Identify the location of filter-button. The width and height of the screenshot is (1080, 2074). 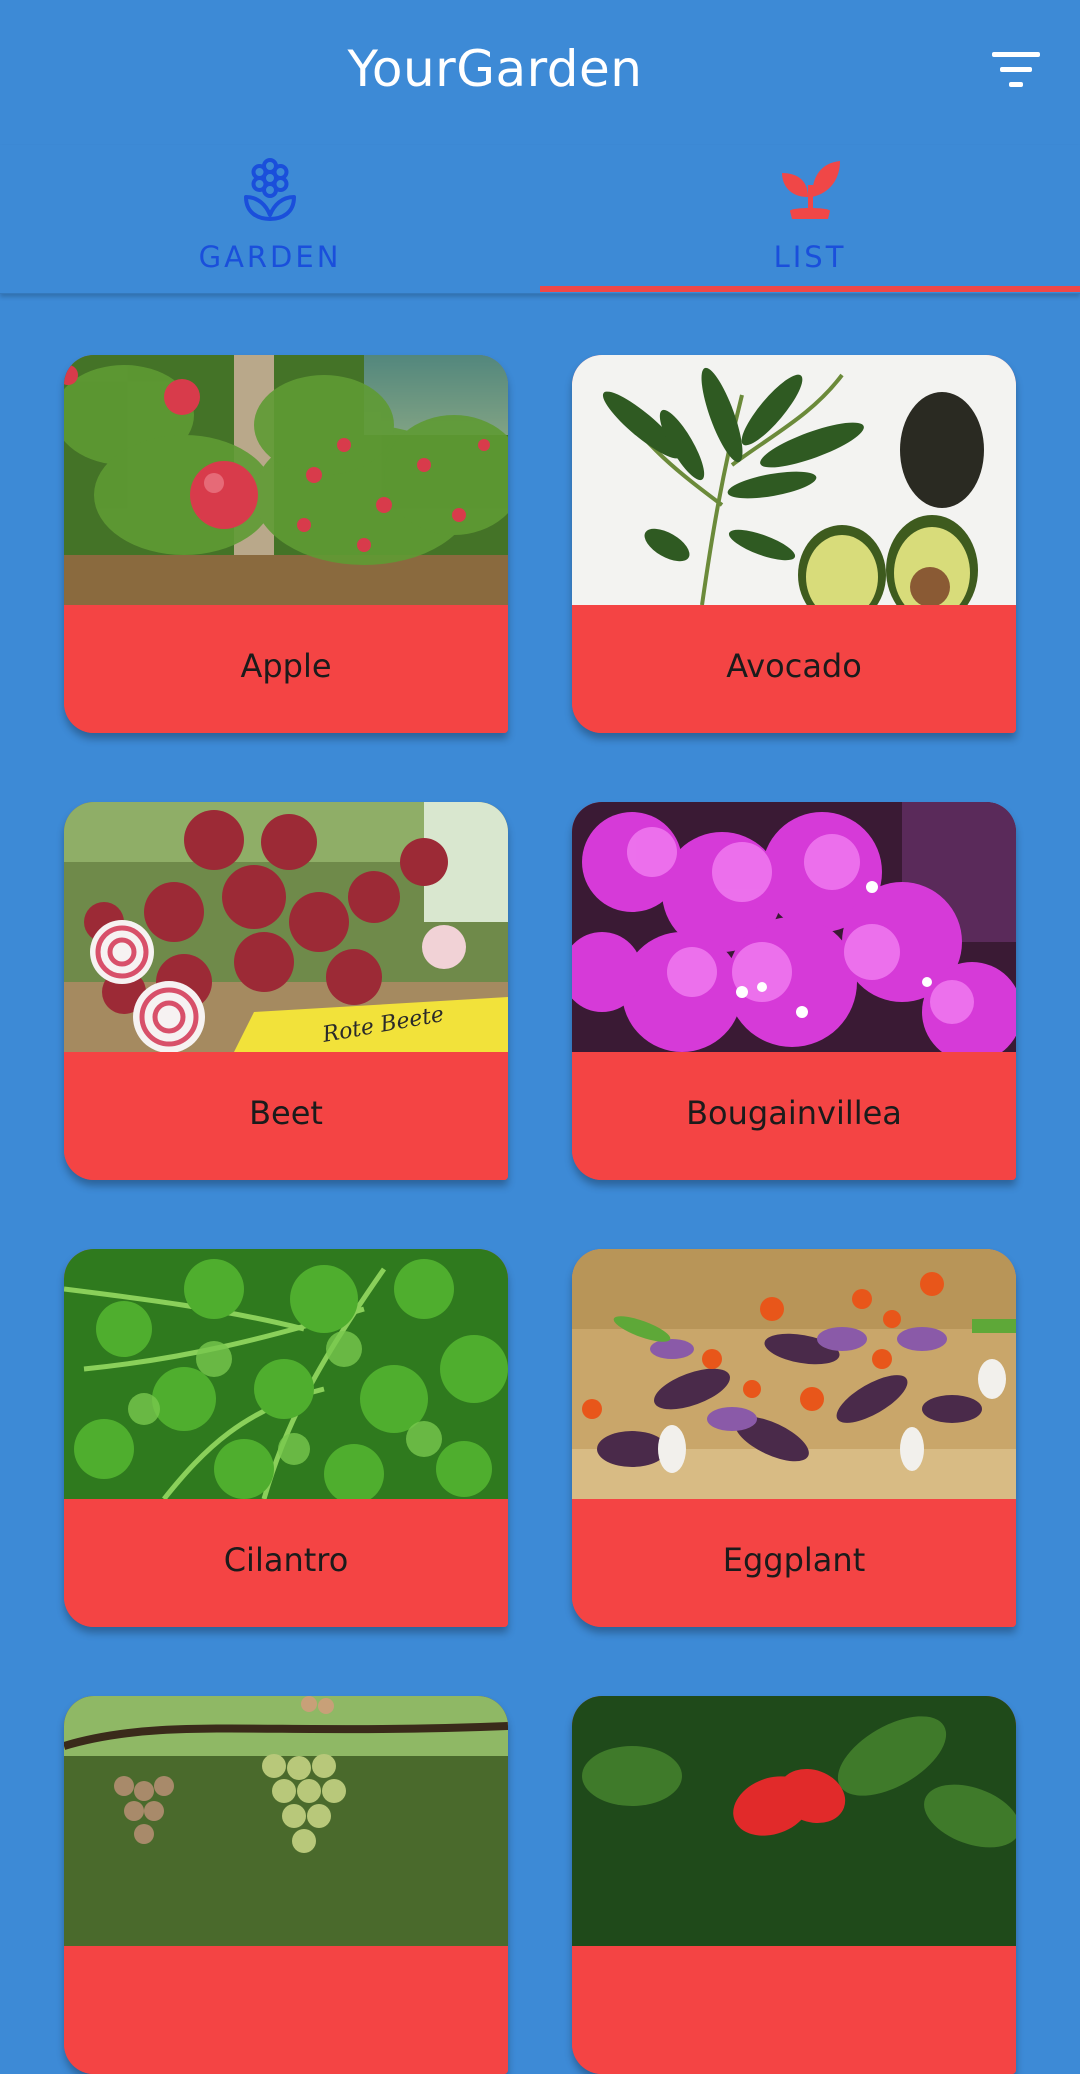
(1016, 70).